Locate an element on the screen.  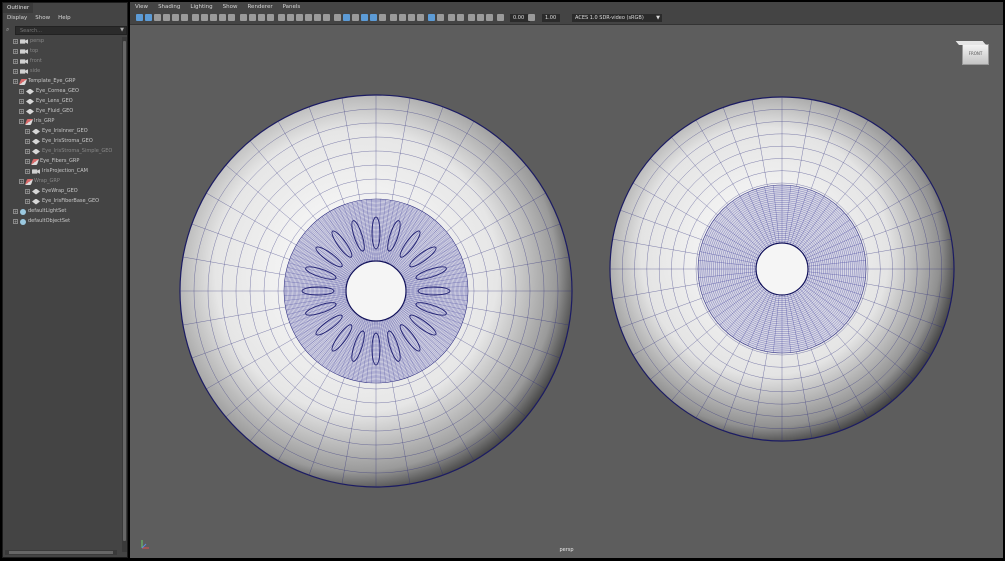
outliner-item: + persp is located at coordinates (28, 41).